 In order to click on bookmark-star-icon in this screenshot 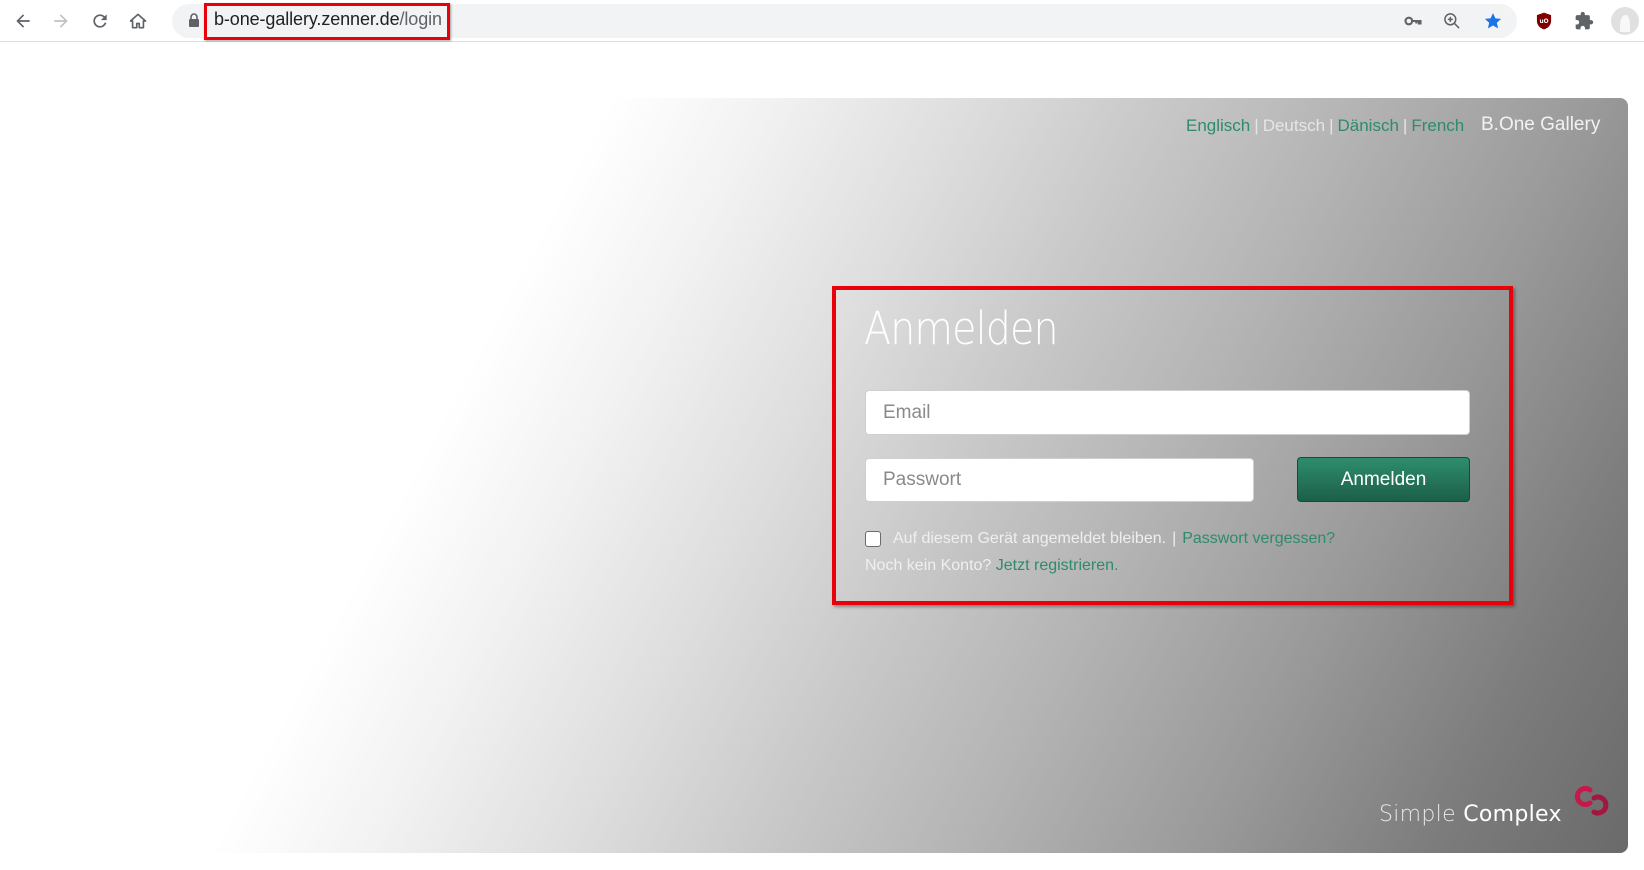, I will do `click(1493, 21)`.